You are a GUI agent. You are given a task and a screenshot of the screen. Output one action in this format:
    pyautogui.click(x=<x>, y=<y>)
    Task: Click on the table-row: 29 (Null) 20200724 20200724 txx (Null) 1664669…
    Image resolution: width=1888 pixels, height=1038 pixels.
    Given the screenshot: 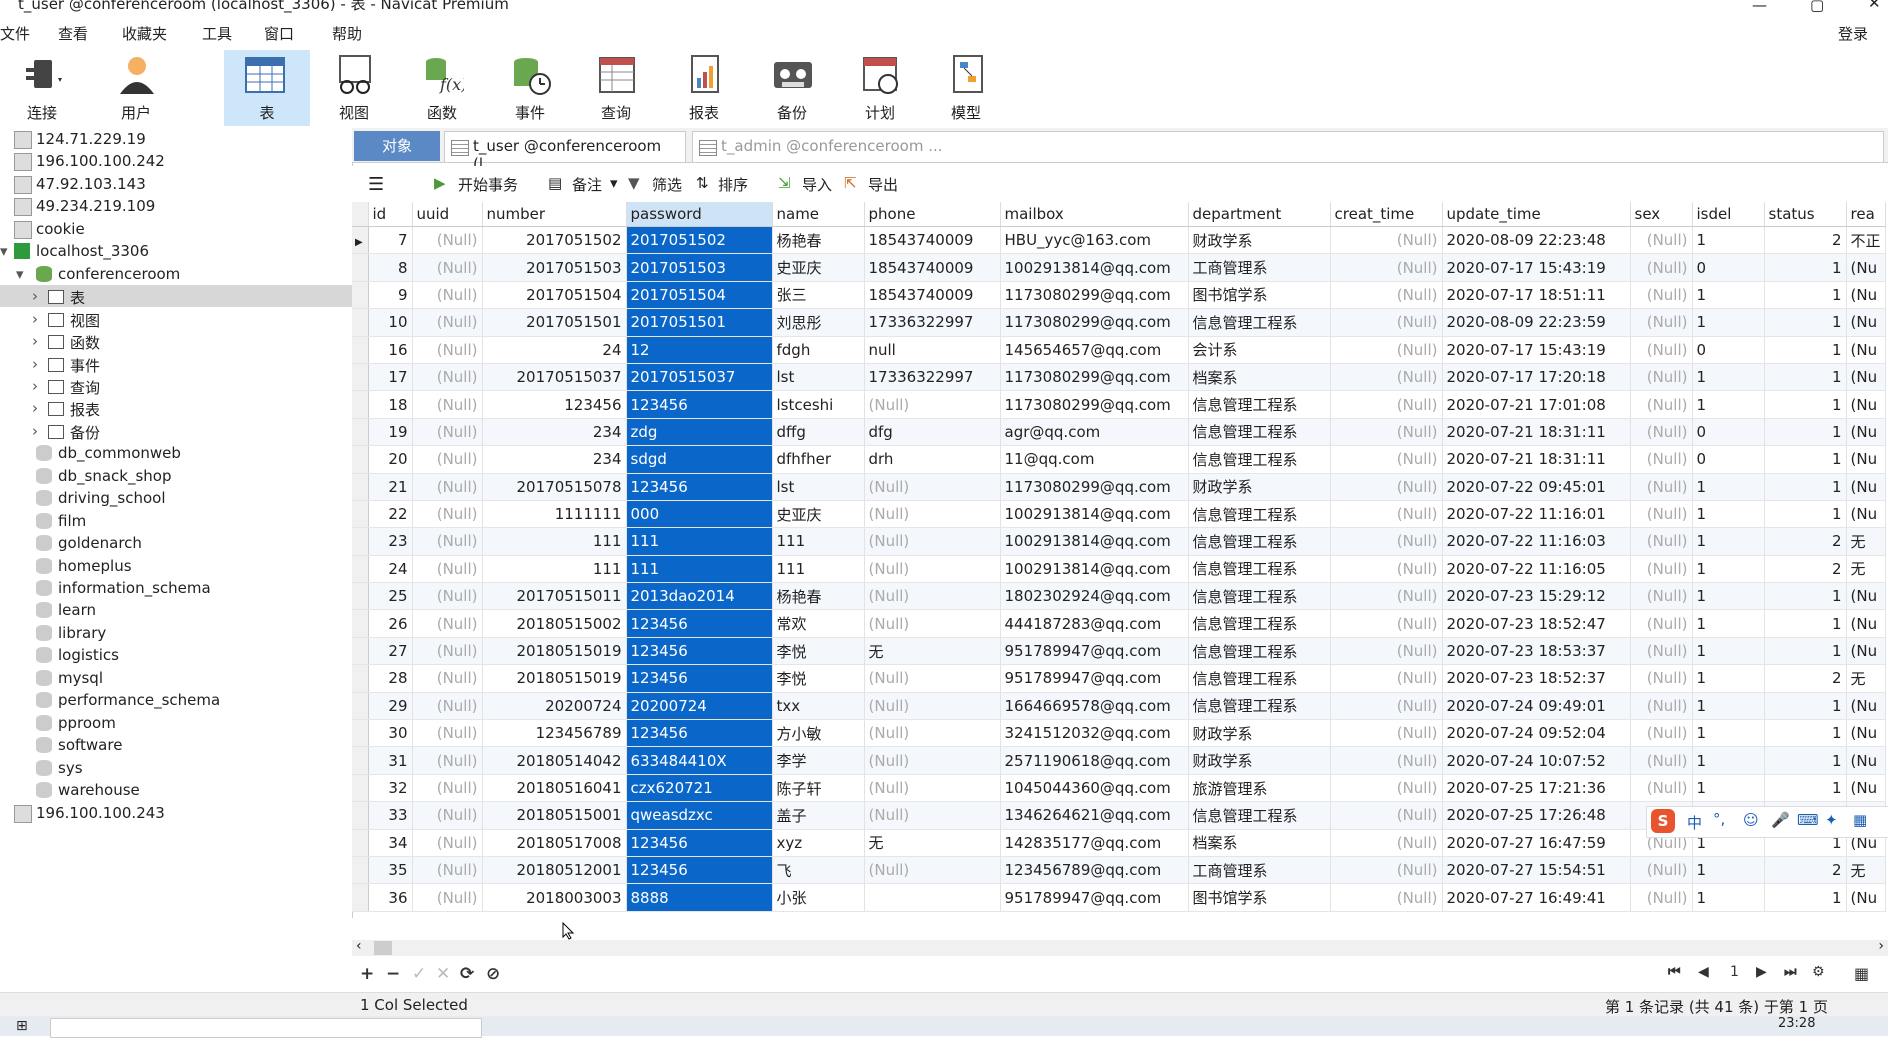 What is the action you would take?
    pyautogui.click(x=1119, y=706)
    